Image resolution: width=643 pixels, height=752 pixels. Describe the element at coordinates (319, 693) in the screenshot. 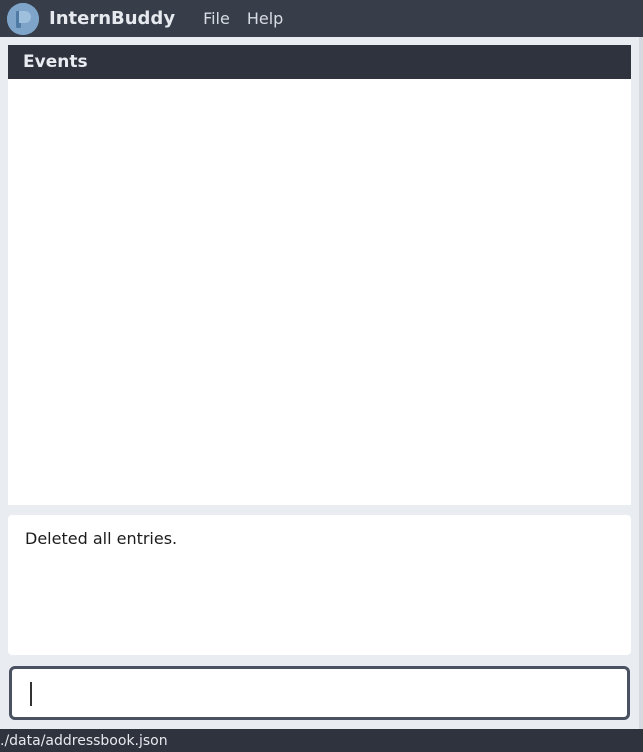

I see `command-input` at that location.